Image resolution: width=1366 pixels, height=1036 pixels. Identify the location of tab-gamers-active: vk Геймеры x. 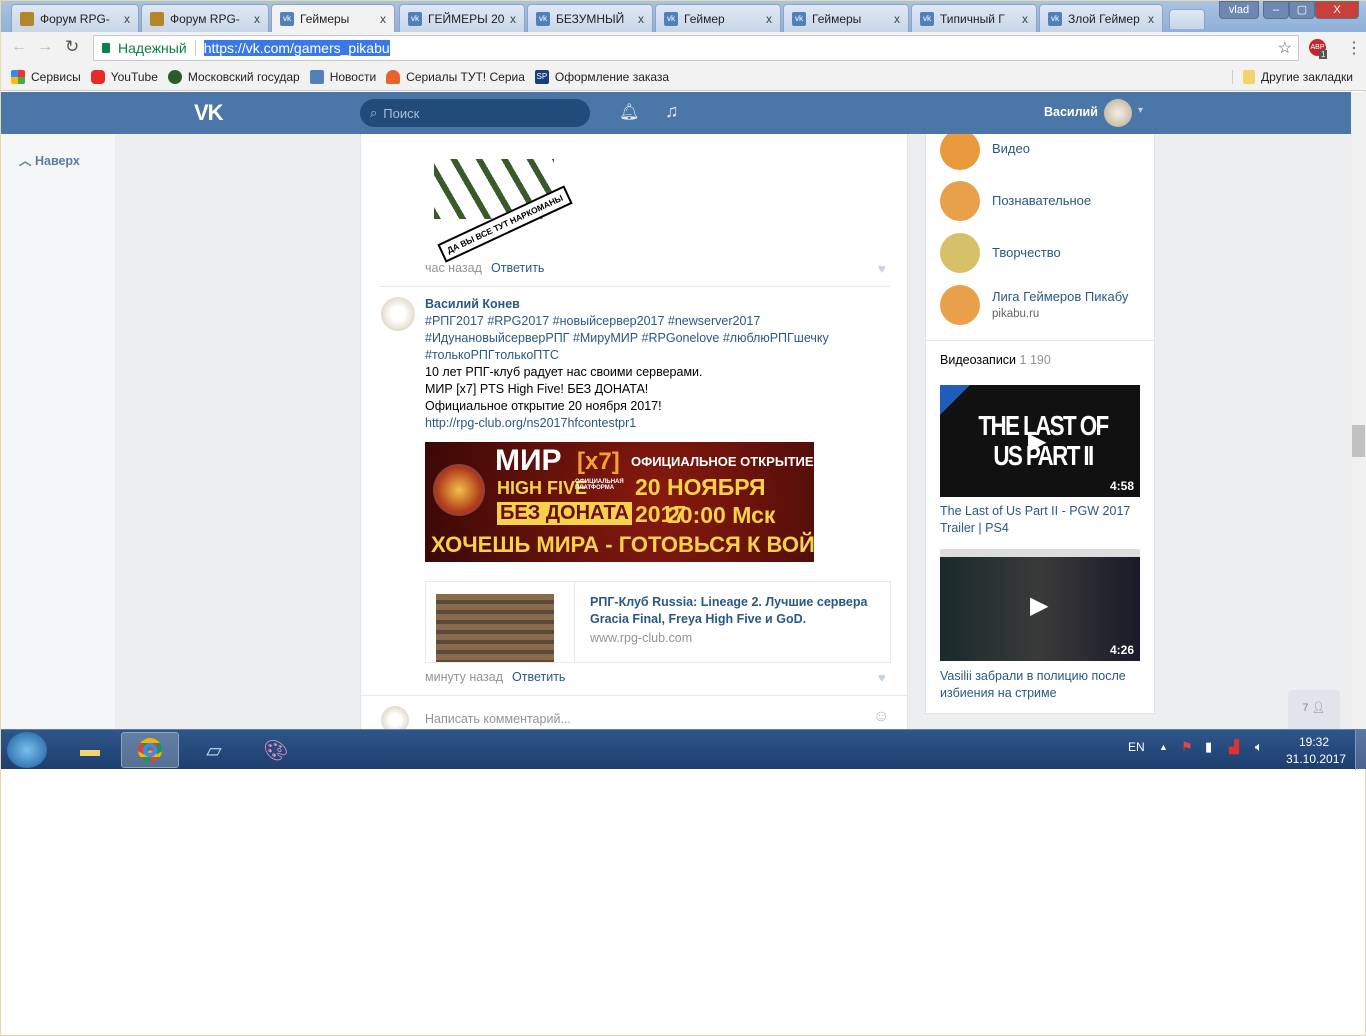
(333, 18).